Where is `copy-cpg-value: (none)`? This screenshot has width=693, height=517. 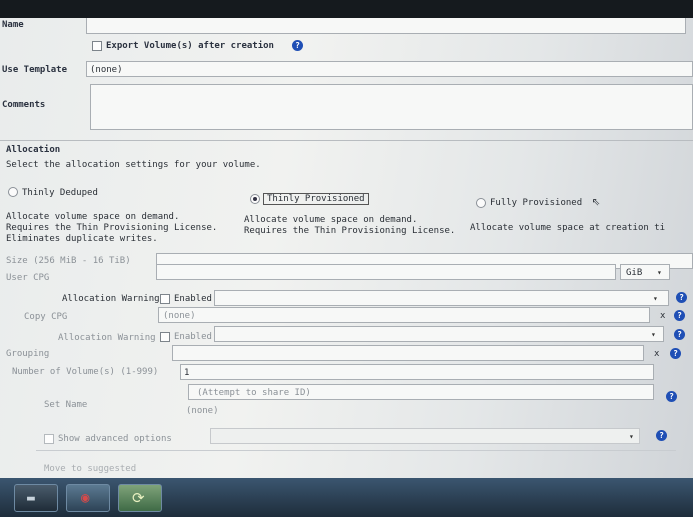 copy-cpg-value: (none) is located at coordinates (179, 316).